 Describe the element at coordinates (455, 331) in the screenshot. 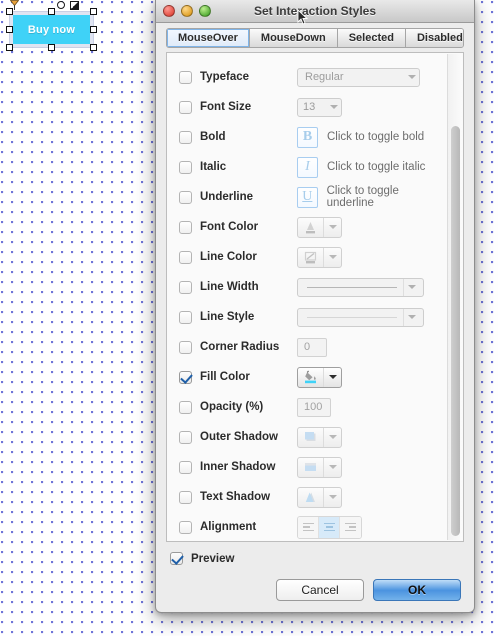

I see `scrollbar-thumb` at that location.